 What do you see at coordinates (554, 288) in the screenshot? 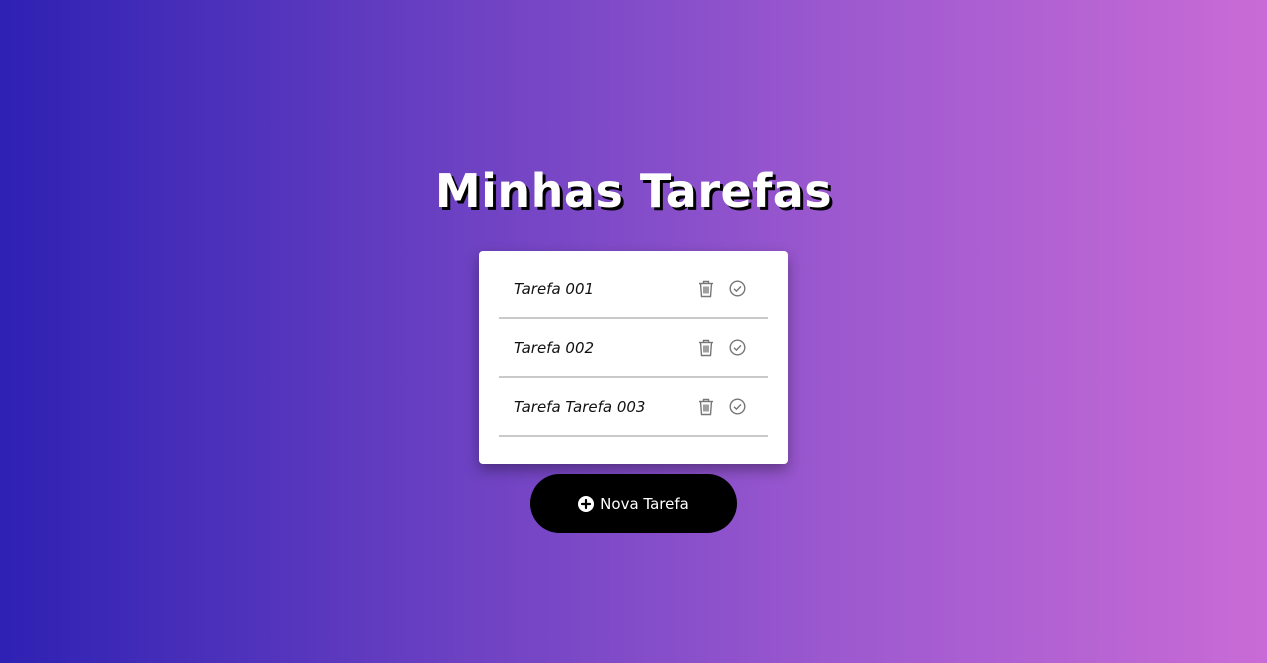
I see `task-text: Tarefa 001` at bounding box center [554, 288].